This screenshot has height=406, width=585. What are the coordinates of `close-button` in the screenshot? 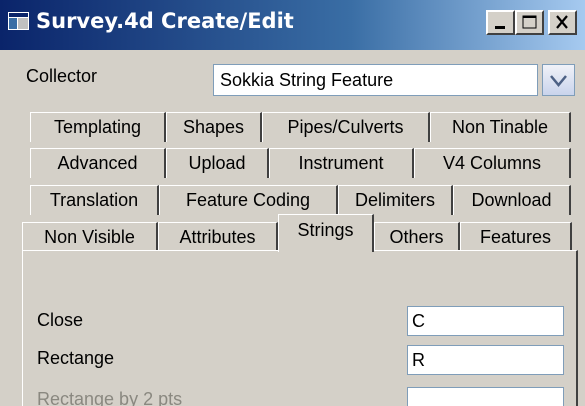 It's located at (562, 22).